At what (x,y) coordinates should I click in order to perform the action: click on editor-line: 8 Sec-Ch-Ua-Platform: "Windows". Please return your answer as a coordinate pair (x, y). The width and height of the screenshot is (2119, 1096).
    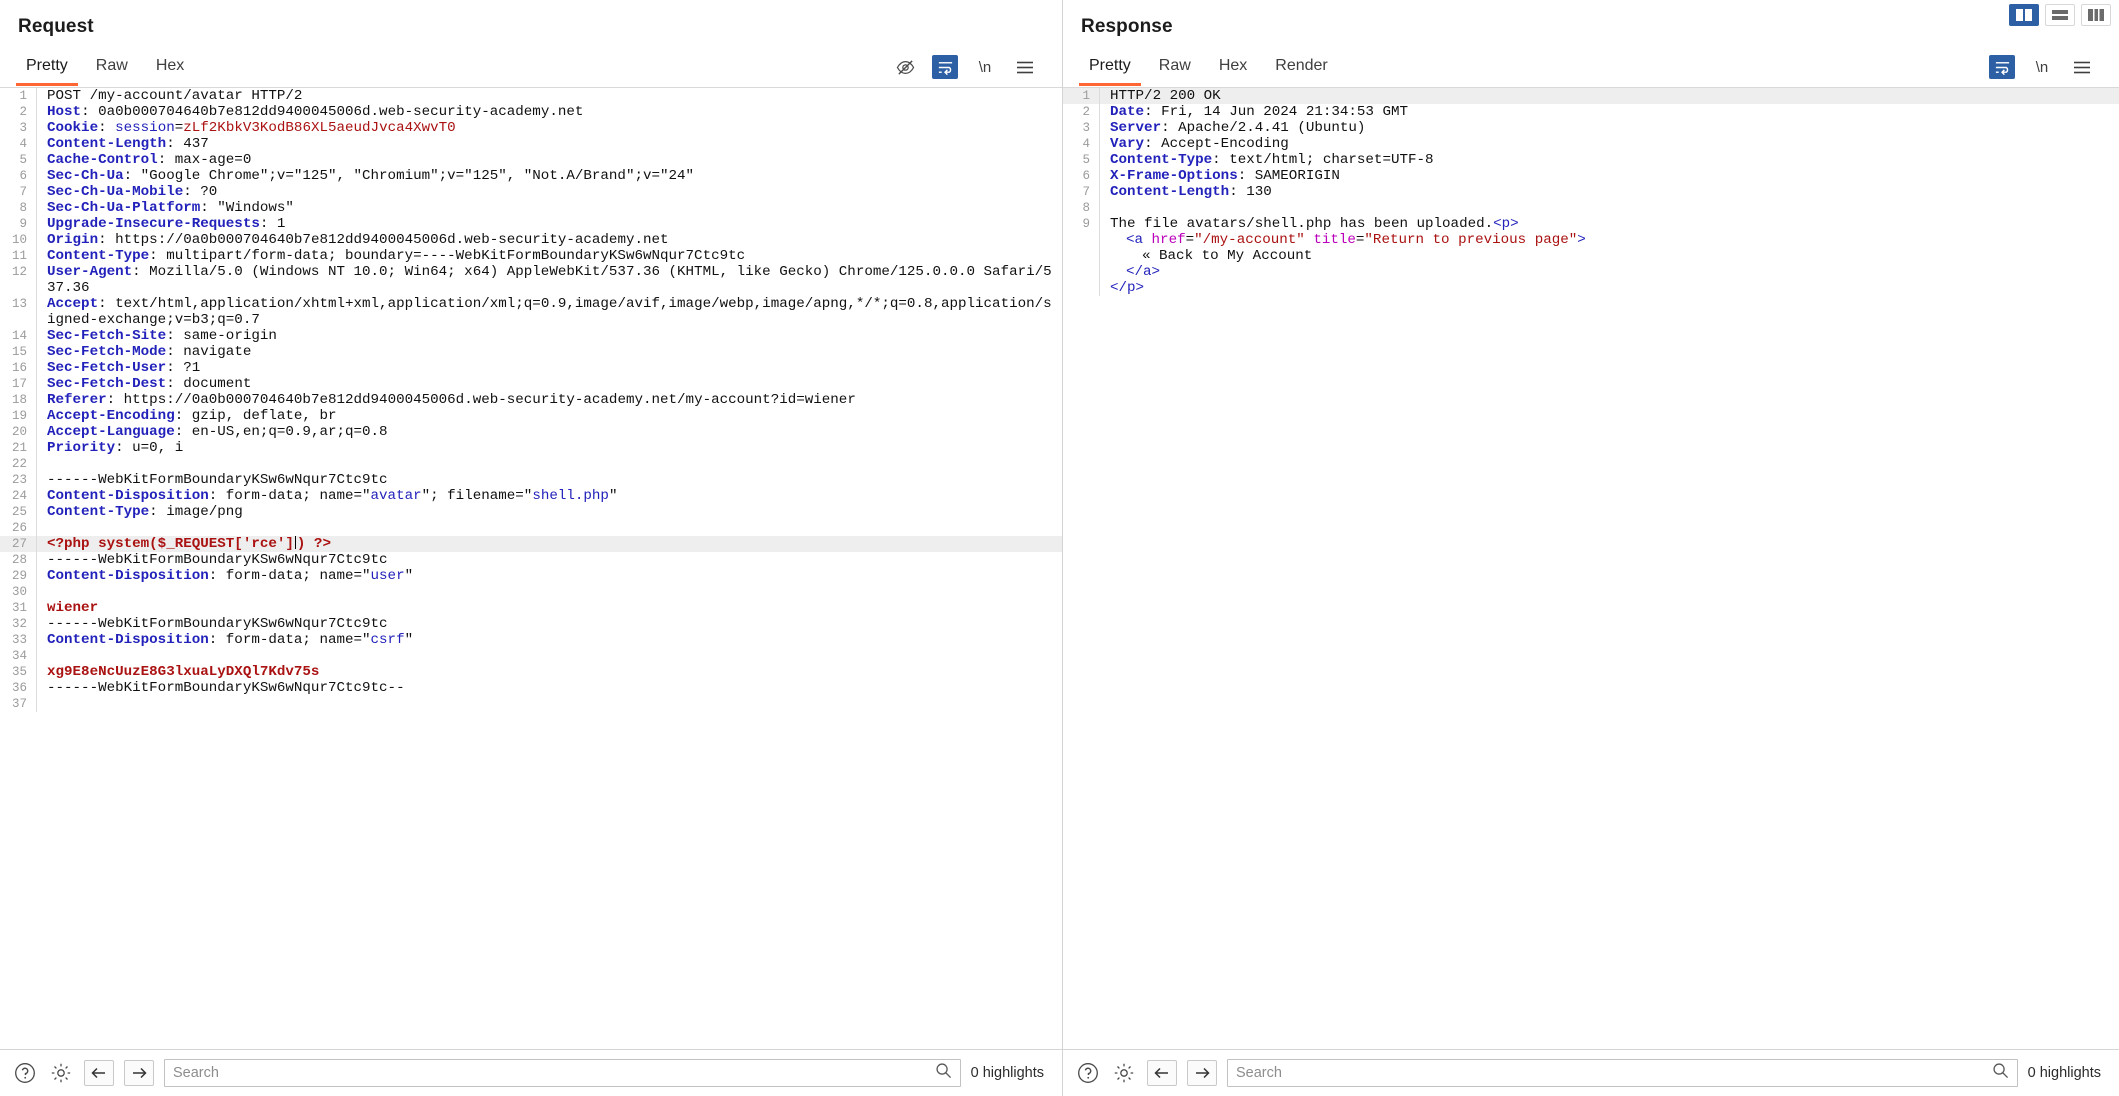
    Looking at the image, I should click on (531, 208).